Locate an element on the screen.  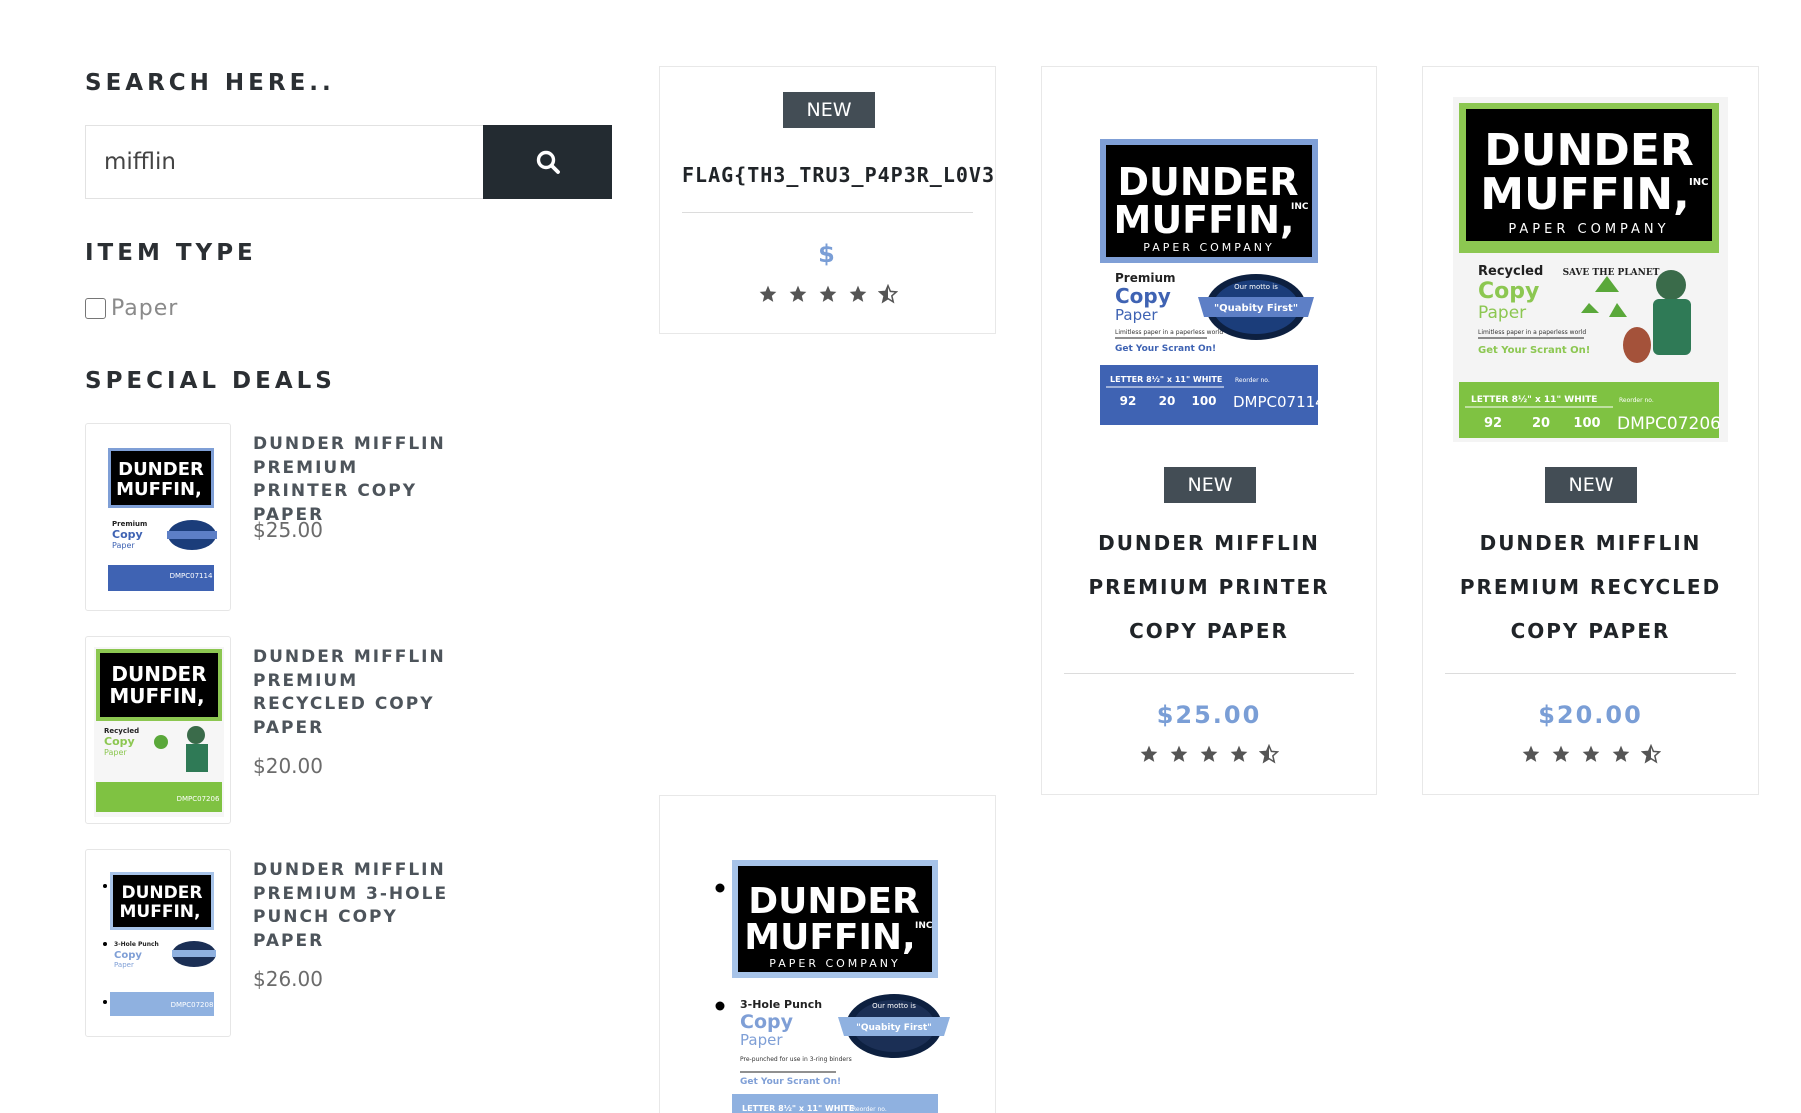
special-deals-heading: SPECIAL DEALS is located at coordinates (210, 381).